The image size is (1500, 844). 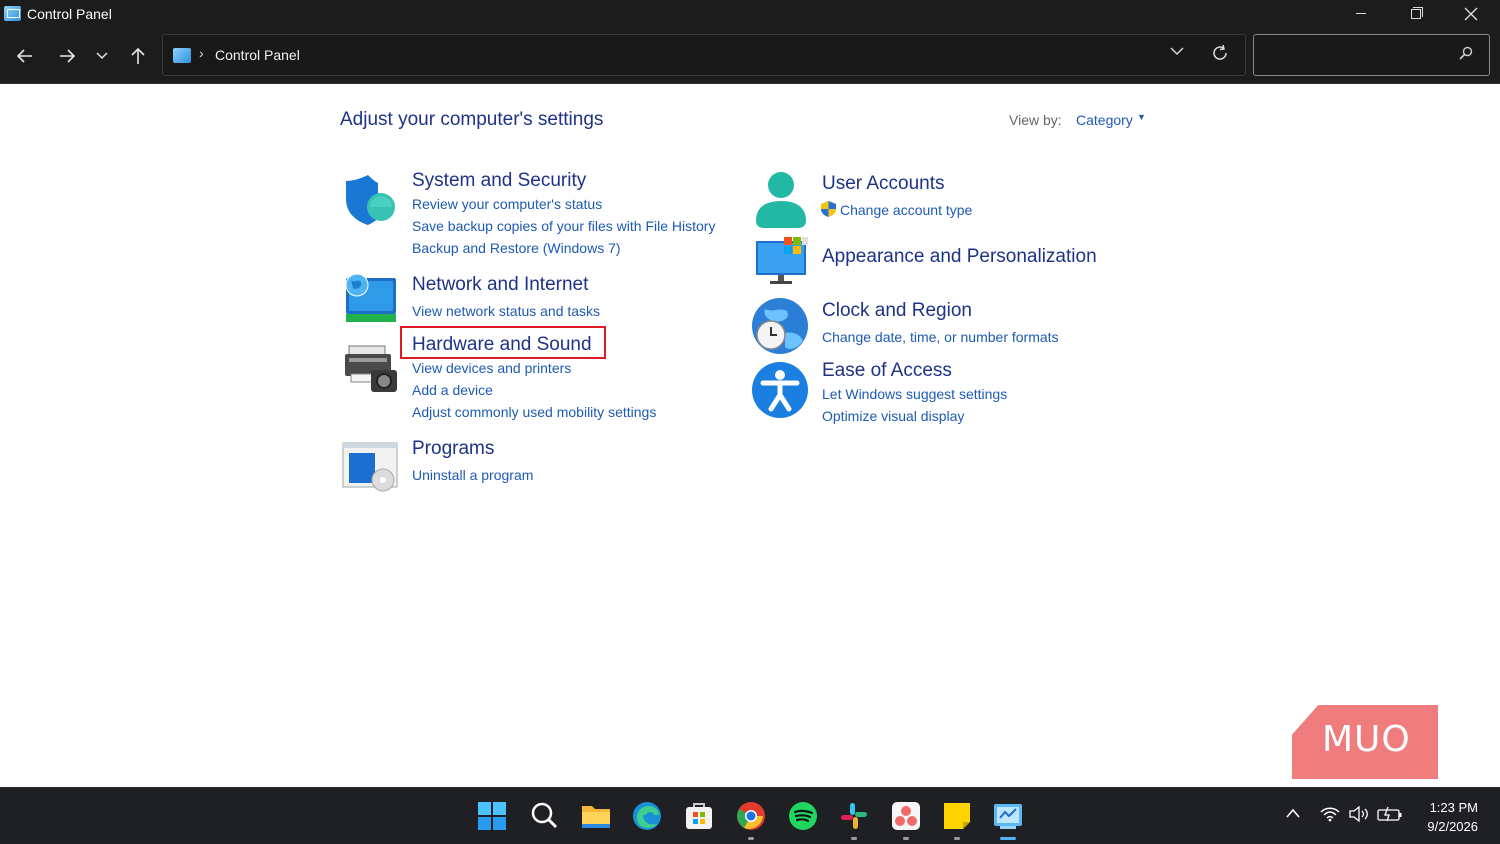 I want to click on navigation-bar: › Control Panel, so click(x=750, y=56).